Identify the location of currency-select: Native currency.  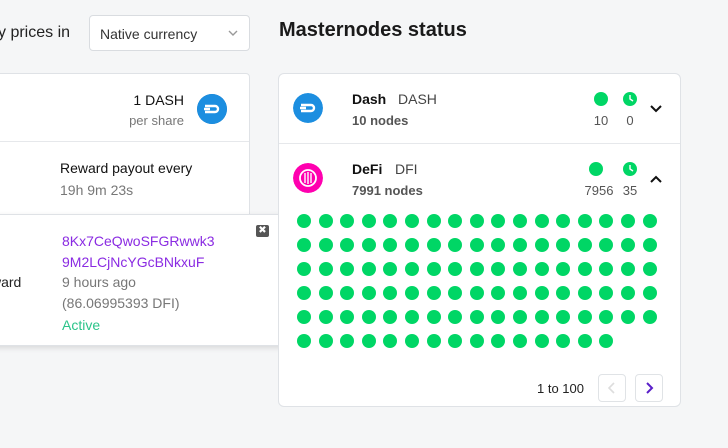
(169, 33).